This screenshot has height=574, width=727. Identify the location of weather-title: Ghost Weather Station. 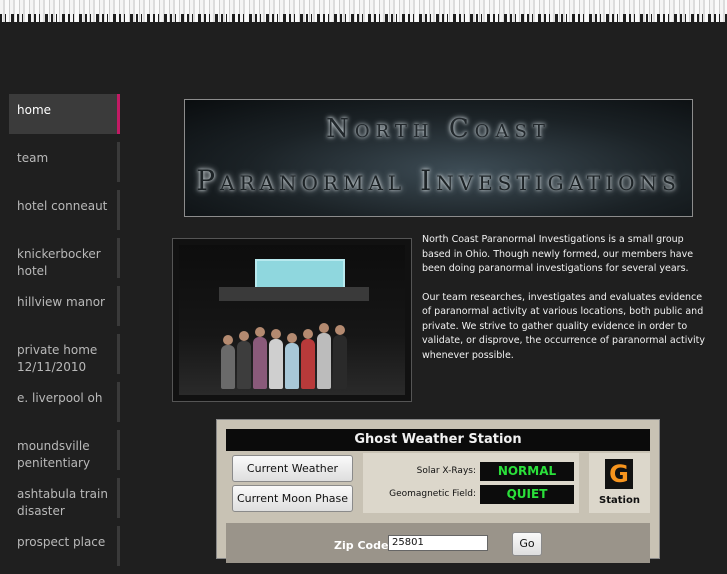
(438, 440).